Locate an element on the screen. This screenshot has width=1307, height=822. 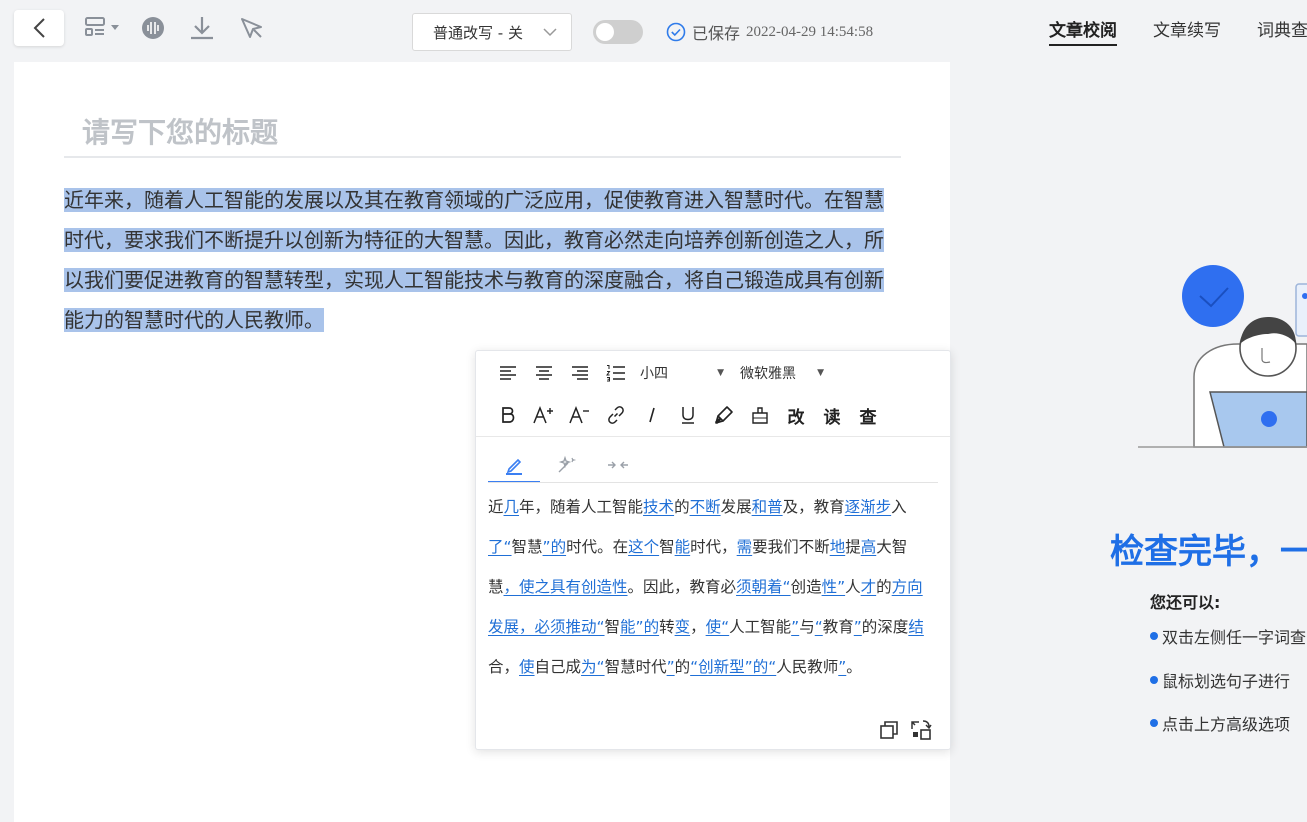
check-complete-illustration is located at coordinates (1222, 356).